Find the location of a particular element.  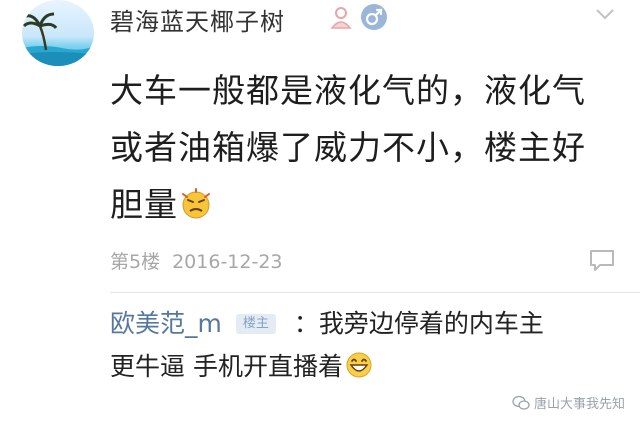

beach-palm-icon is located at coordinates (58, 39).